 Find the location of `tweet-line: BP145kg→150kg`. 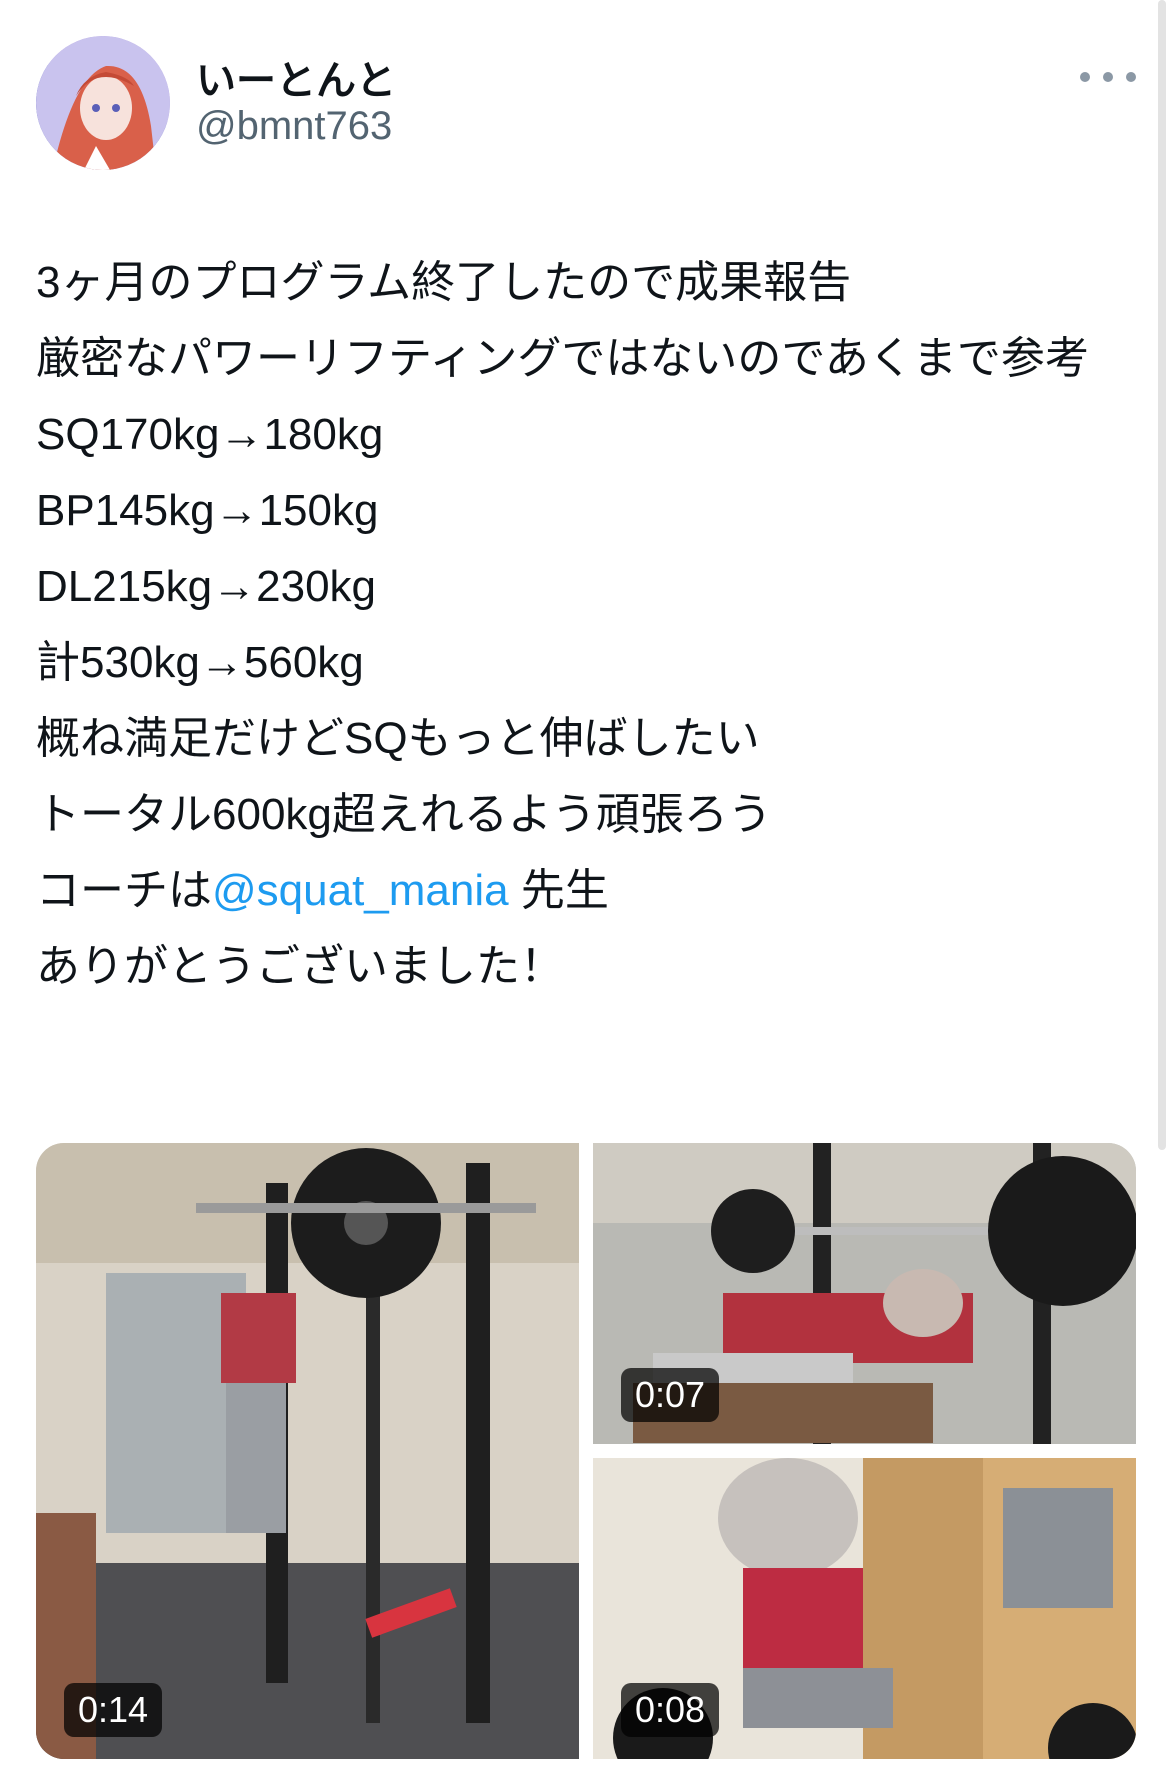

tweet-line: BP145kg→150kg is located at coordinates (207, 510).